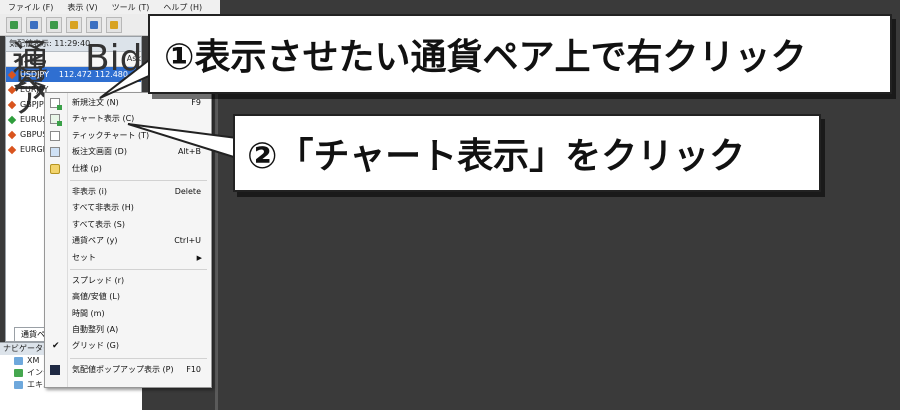 Image resolution: width=900 pixels, height=410 pixels. I want to click on new-chart-icon, so click(14, 25).